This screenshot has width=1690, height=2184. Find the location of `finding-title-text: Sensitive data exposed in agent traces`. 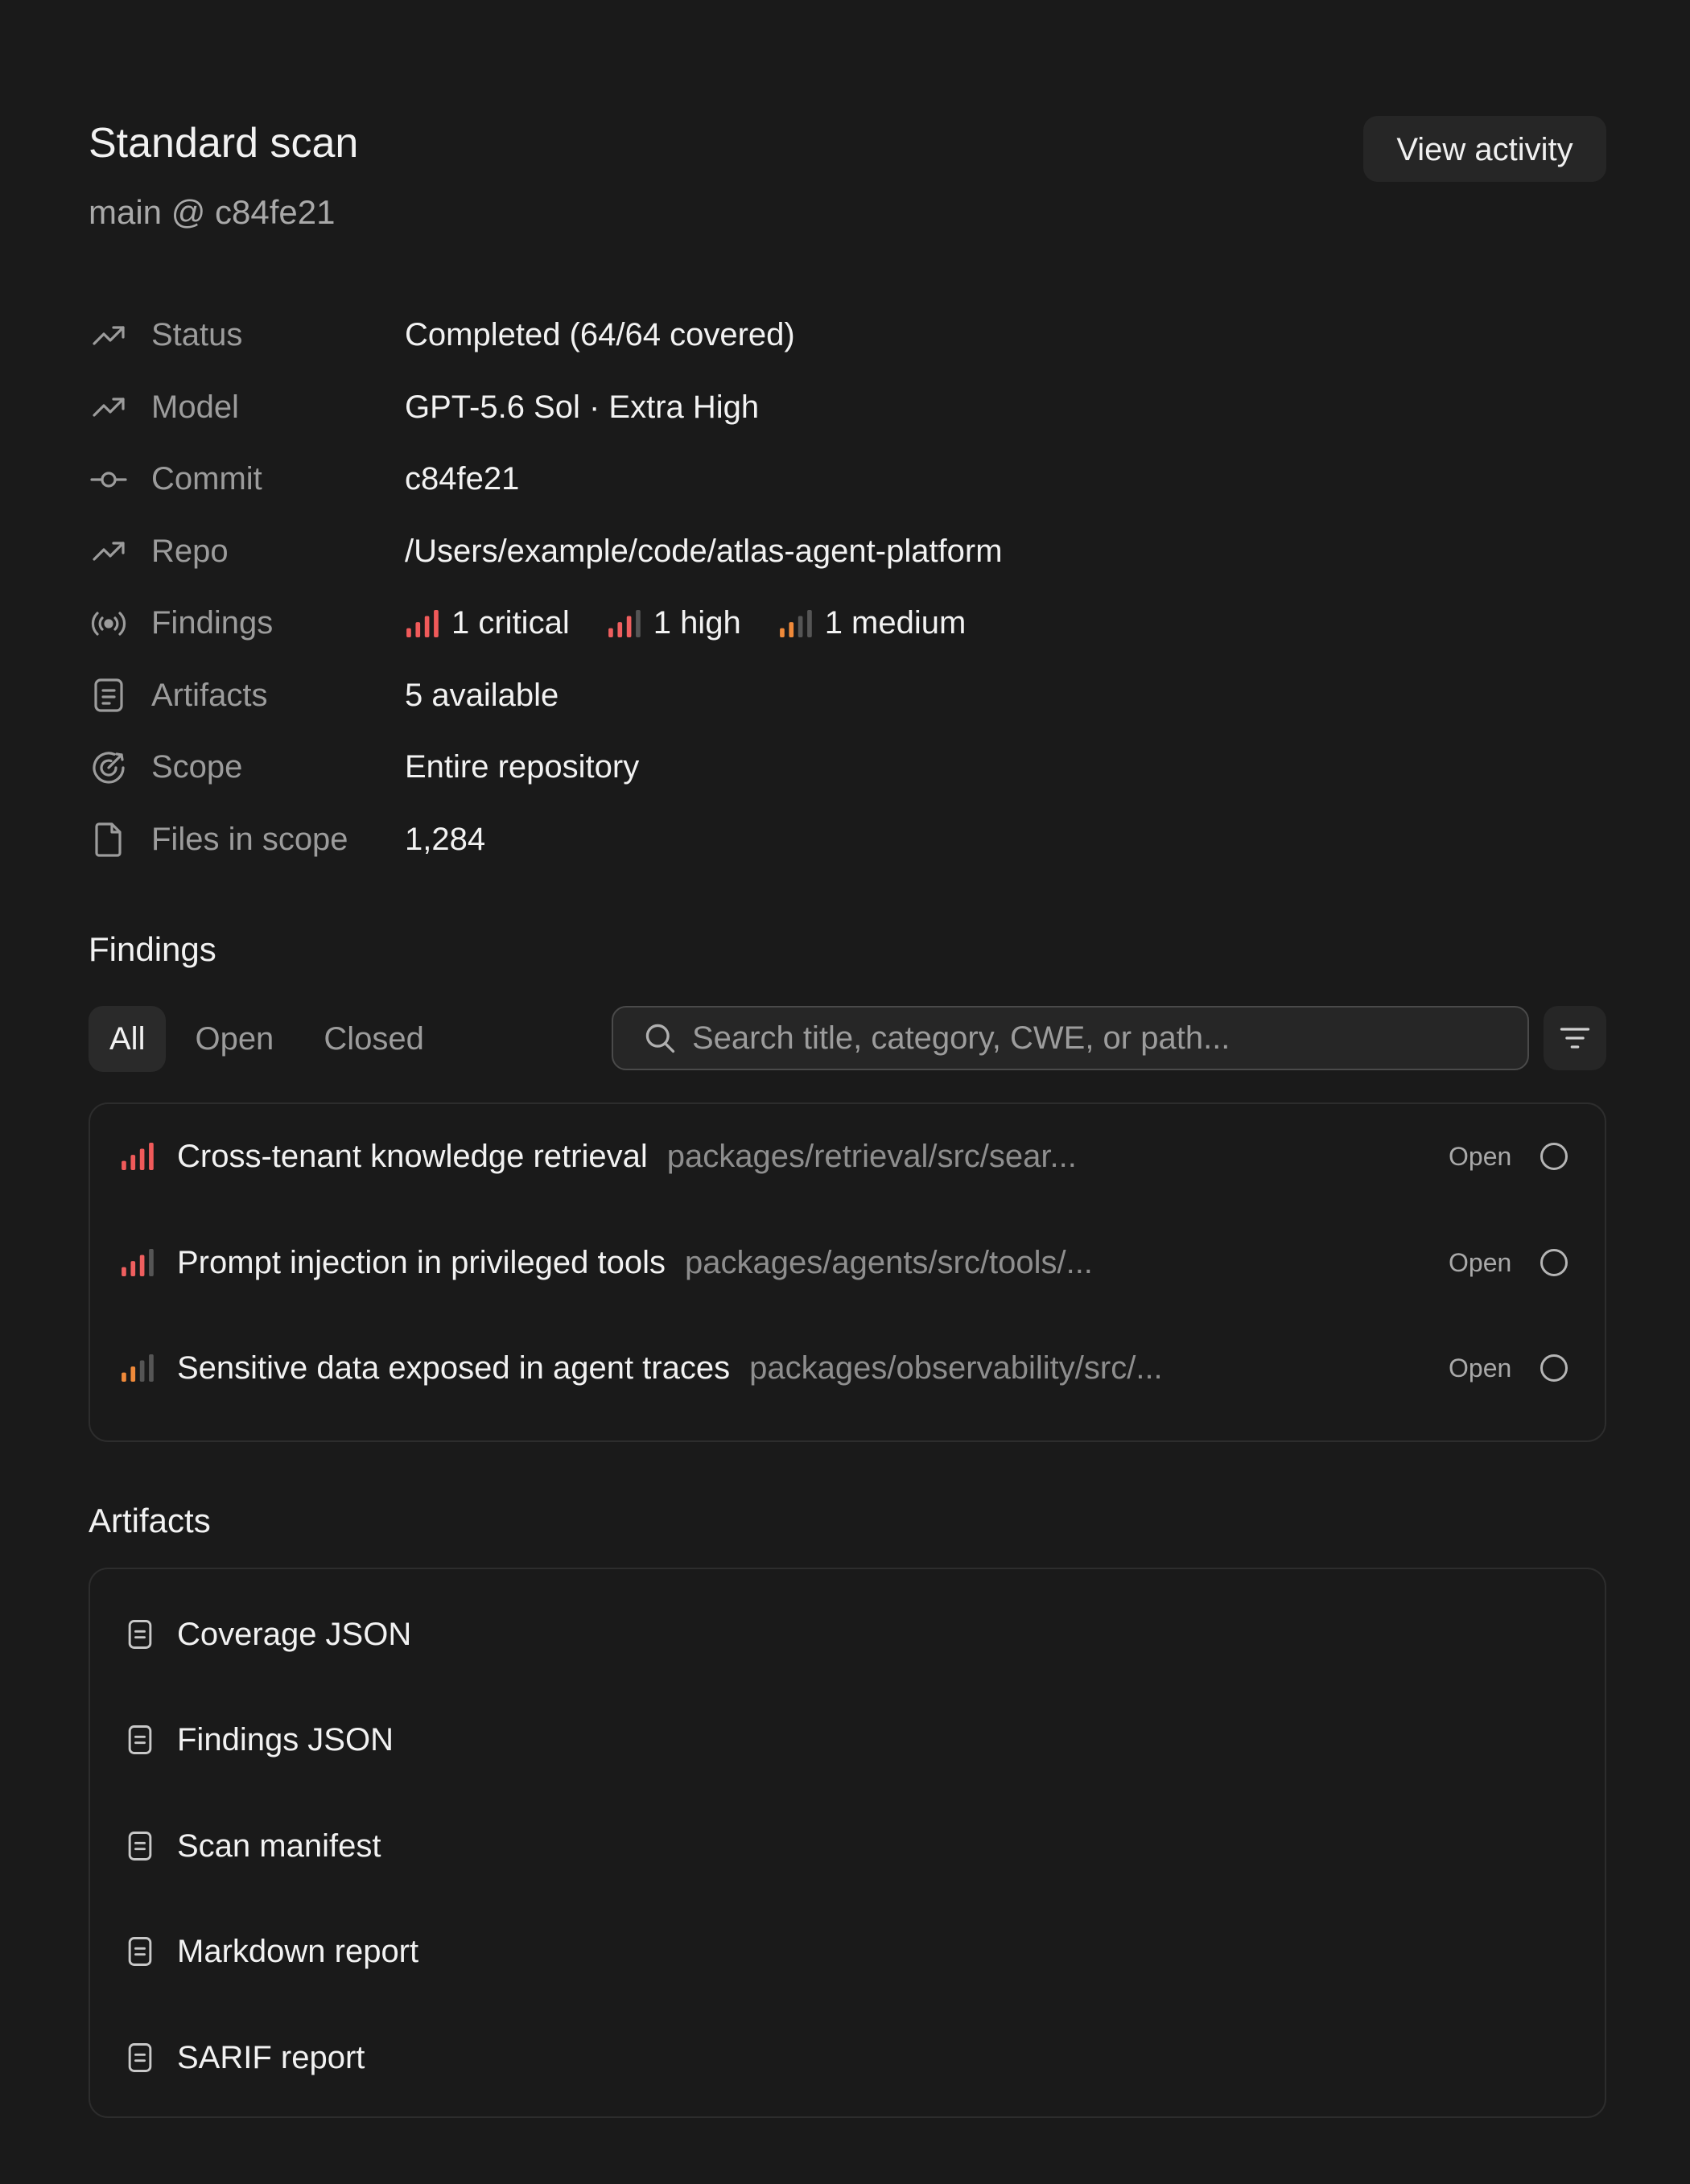

finding-title-text: Sensitive data exposed in agent traces is located at coordinates (454, 1368).